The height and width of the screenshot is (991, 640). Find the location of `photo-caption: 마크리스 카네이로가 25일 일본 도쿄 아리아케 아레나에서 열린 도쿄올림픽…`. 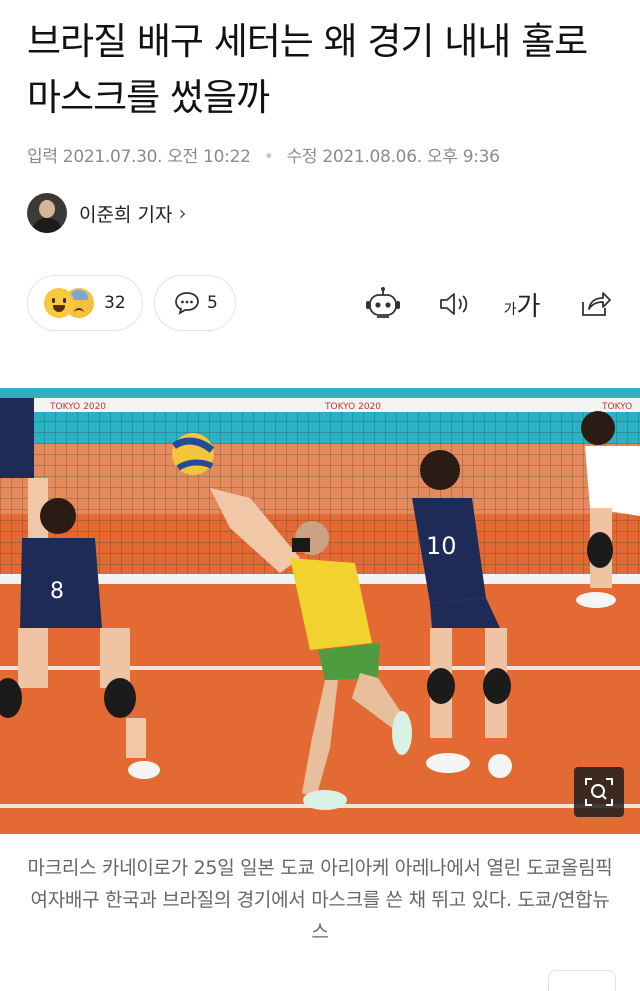

photo-caption: 마크리스 카네이로가 25일 일본 도쿄 아리아케 아레나에서 열린 도쿄올림픽… is located at coordinates (320, 900).